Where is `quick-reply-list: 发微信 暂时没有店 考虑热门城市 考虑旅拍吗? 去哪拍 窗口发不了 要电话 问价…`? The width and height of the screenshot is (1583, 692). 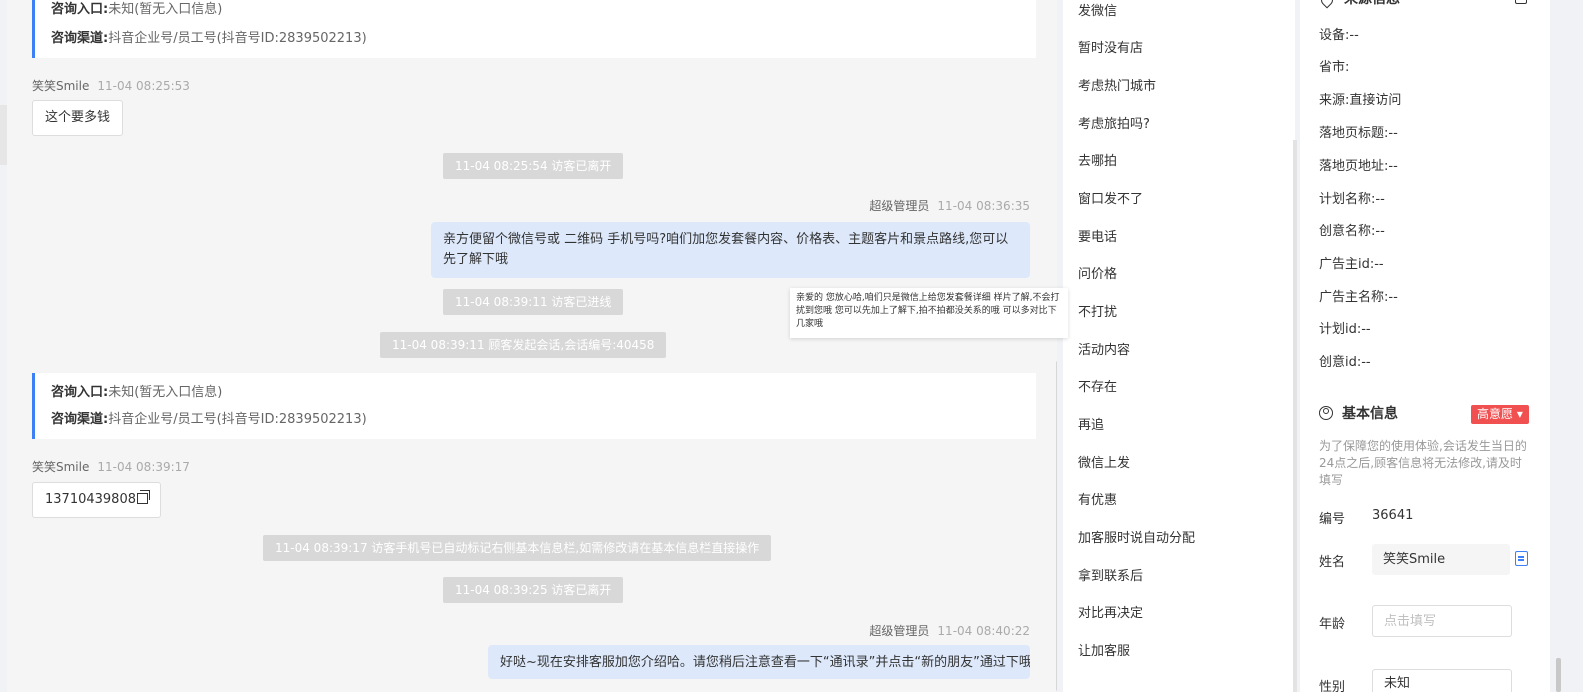 quick-reply-list: 发微信 暂时没有店 考虑热门城市 考虑旅拍吗? 去哪拍 窗口发不了 要电话 问价… is located at coordinates (1179, 346).